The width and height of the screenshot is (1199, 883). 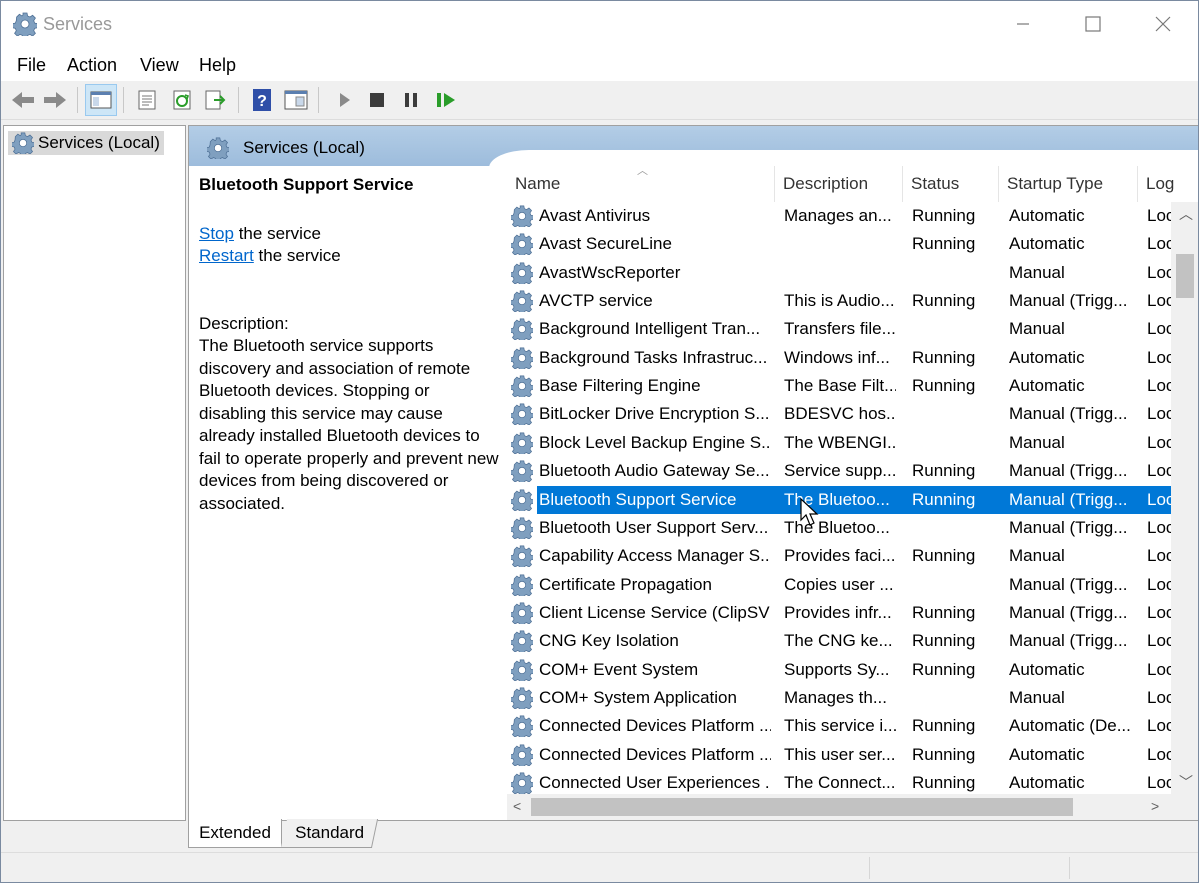 I want to click on help-topics-button, so click(x=296, y=100).